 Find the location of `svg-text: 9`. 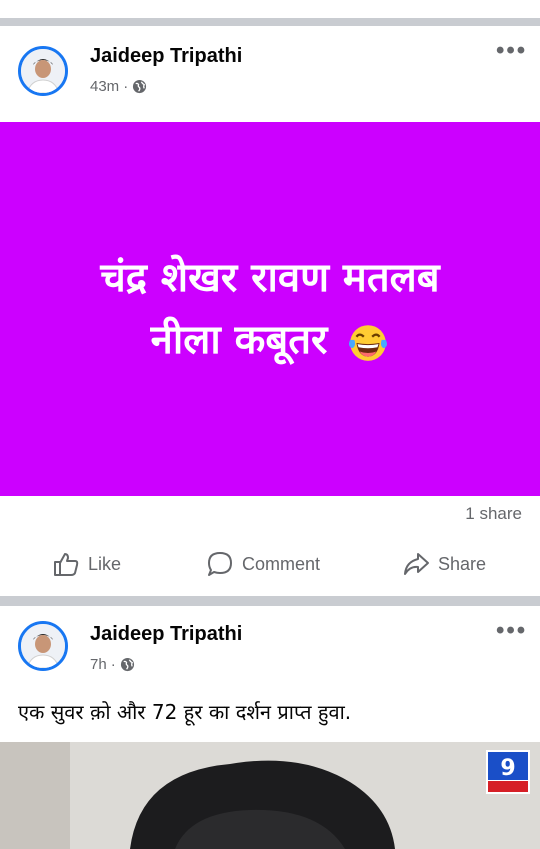

svg-text: 9 is located at coordinates (507, 768).